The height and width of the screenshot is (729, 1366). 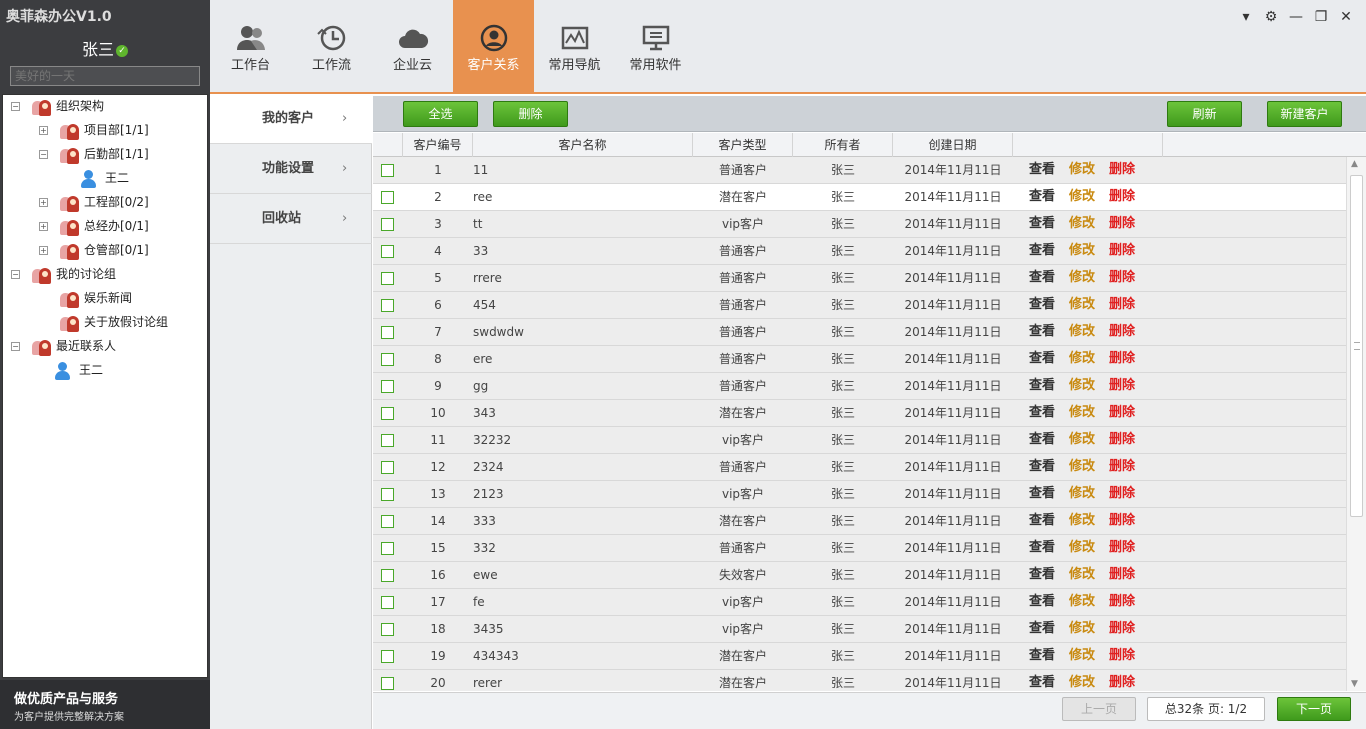 I want to click on tree-node: + 项目部[1/1], so click(x=94, y=130).